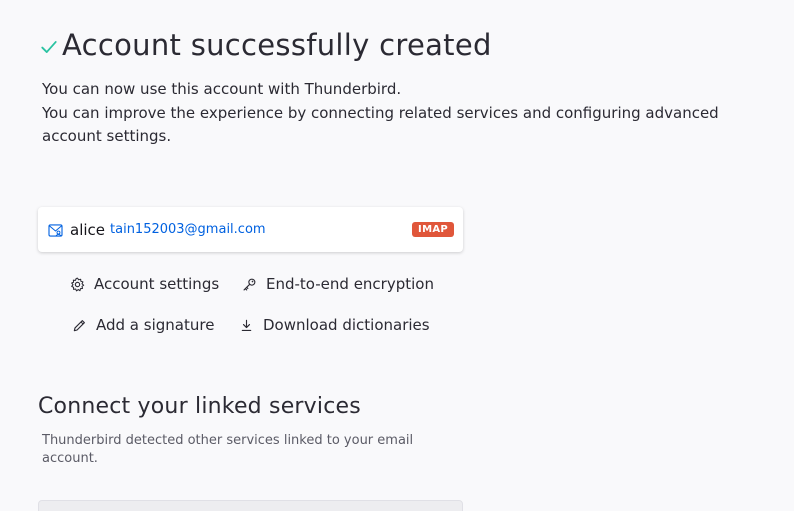 Image resolution: width=794 pixels, height=511 pixels. What do you see at coordinates (433, 229) in the screenshot?
I see `account-type-badge: IMAP` at bounding box center [433, 229].